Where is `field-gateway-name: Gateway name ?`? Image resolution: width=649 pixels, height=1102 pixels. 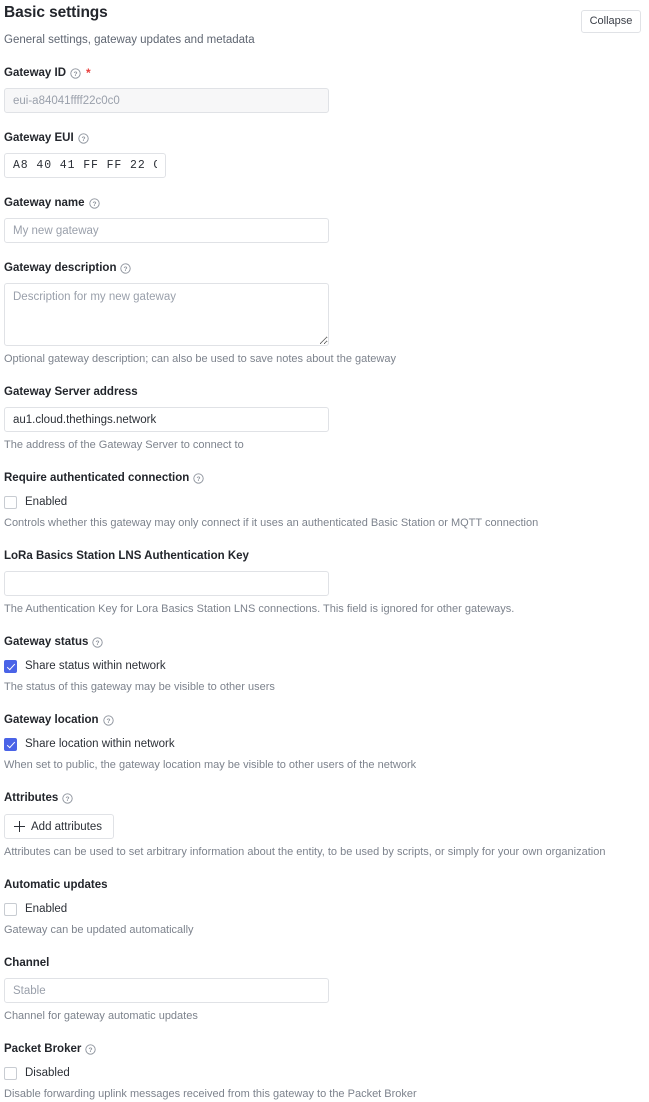 field-gateway-name: Gateway name ? is located at coordinates (323, 210).